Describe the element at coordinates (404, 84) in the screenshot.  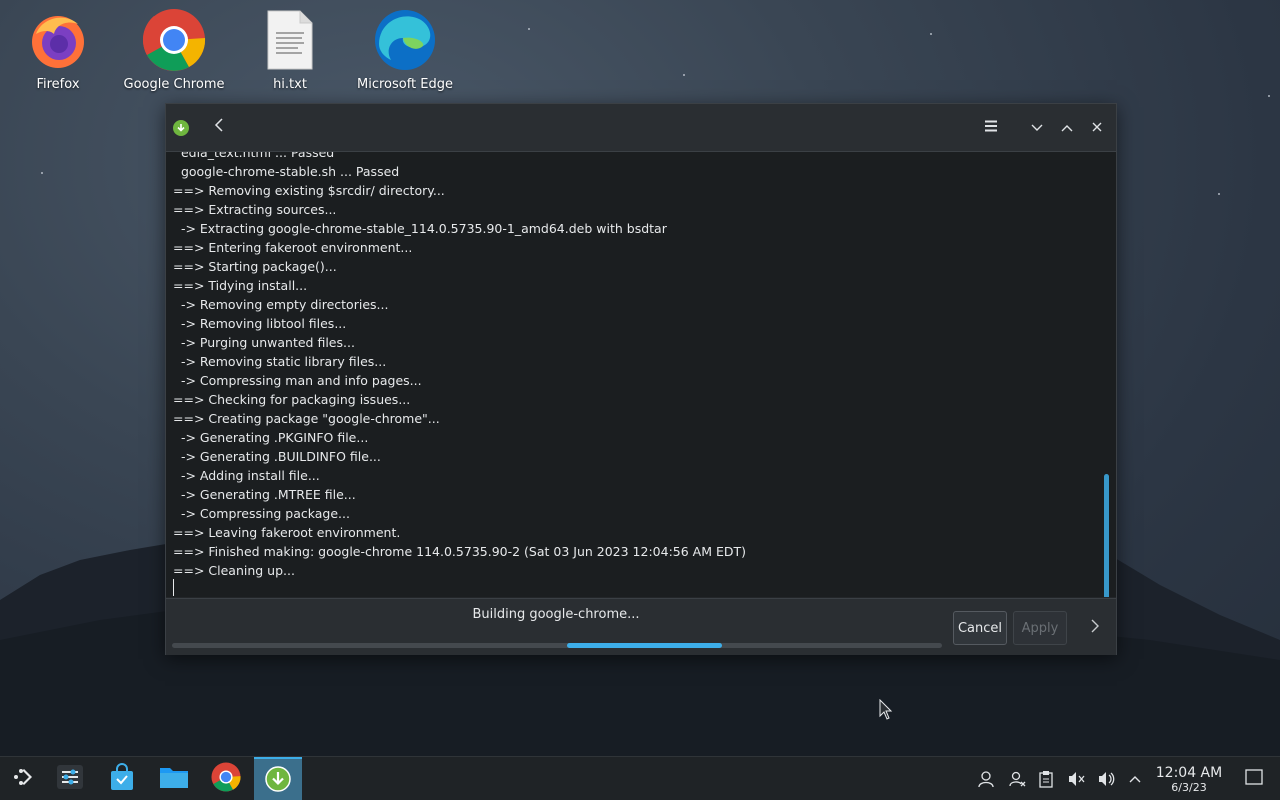
I see `desktop-icon-label: Microsoft Edge` at that location.